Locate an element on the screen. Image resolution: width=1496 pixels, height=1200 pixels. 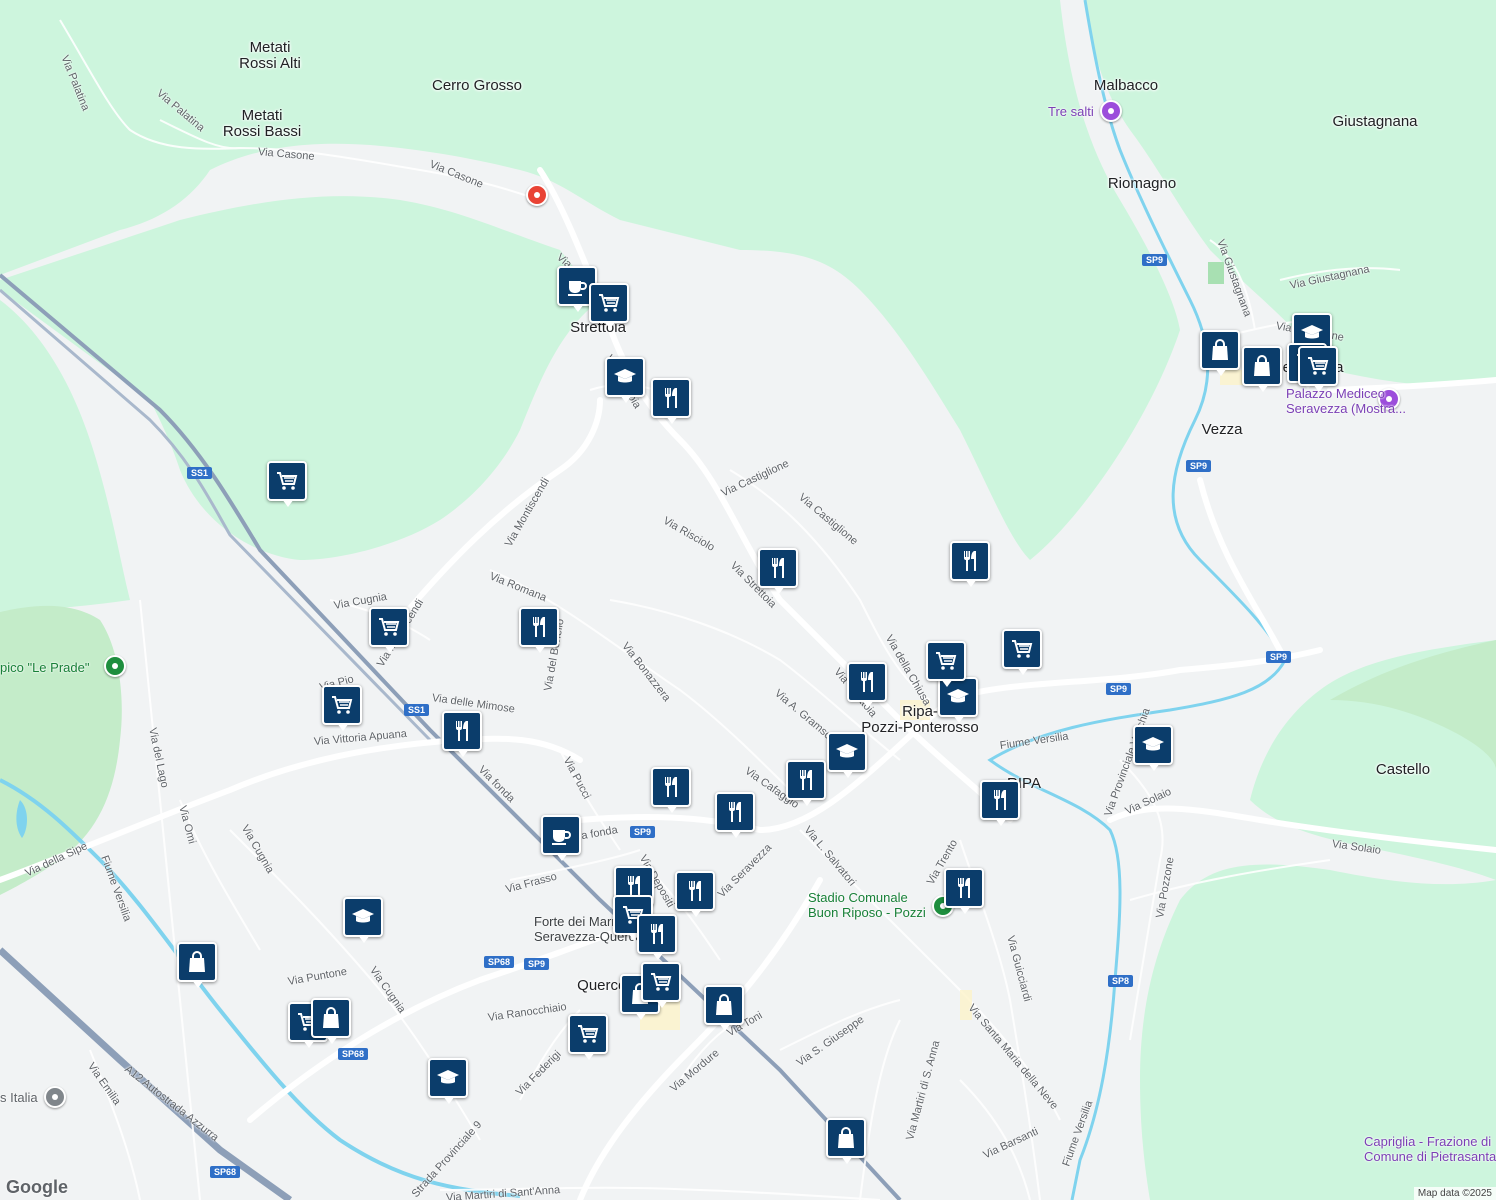
place-label-riomagno: Riomagno is located at coordinates (1142, 183).